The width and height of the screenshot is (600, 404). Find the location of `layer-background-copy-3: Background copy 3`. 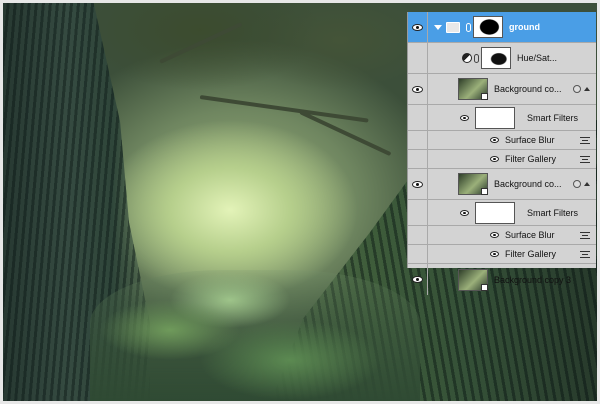

layer-background-copy-3: Background copy 3 is located at coordinates (502, 279).